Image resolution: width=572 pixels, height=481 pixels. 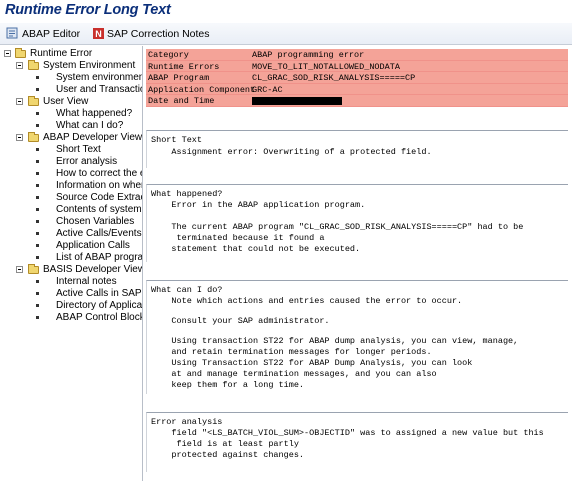 I want to click on tree-label: Source Code Extract, so click(x=99, y=197).